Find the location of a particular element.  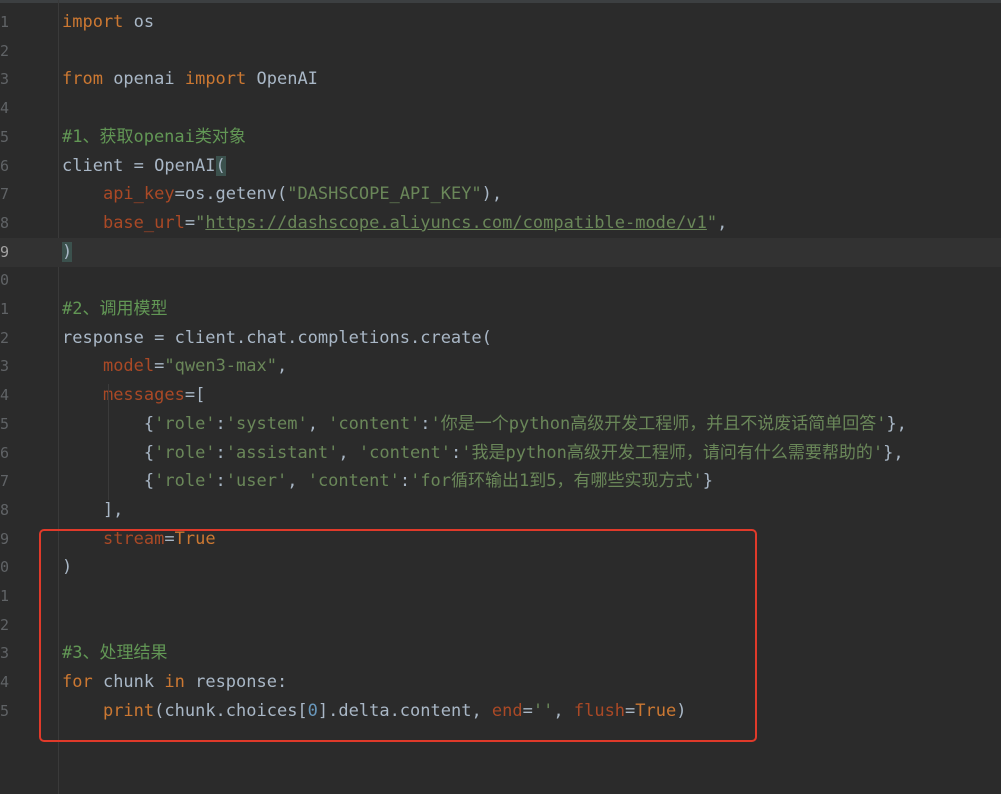

code-line: 4 messages=[ is located at coordinates (500, 395).